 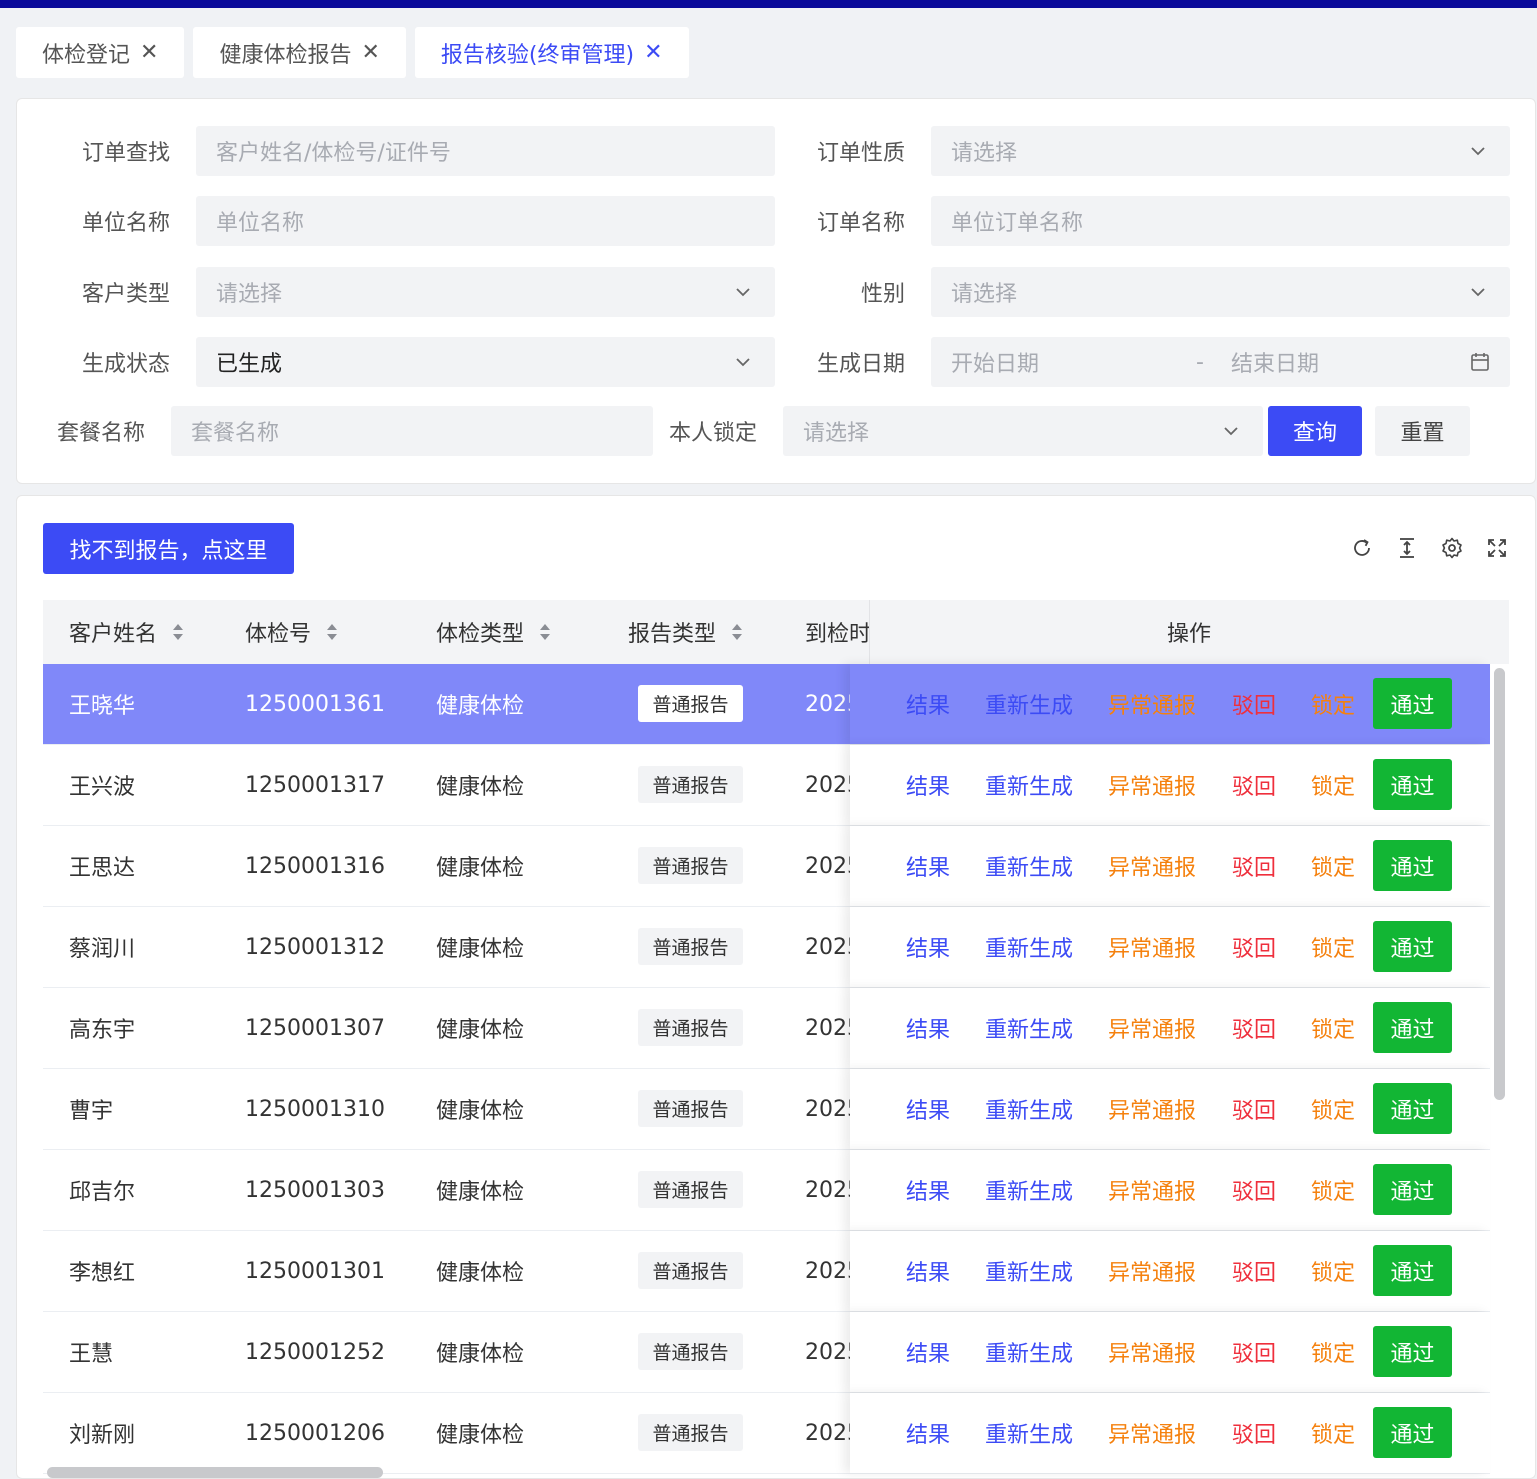 What do you see at coordinates (995, 362) in the screenshot?
I see `start-date-input: 开始日期` at bounding box center [995, 362].